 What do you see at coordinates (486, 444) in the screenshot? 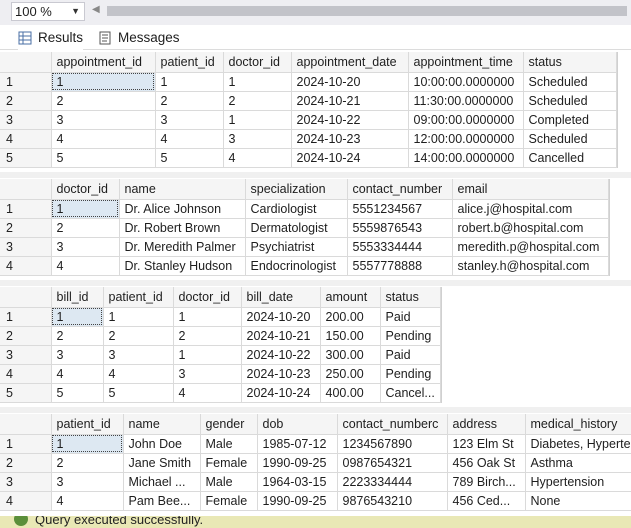
I see `table-cell: 123 Elm St` at bounding box center [486, 444].